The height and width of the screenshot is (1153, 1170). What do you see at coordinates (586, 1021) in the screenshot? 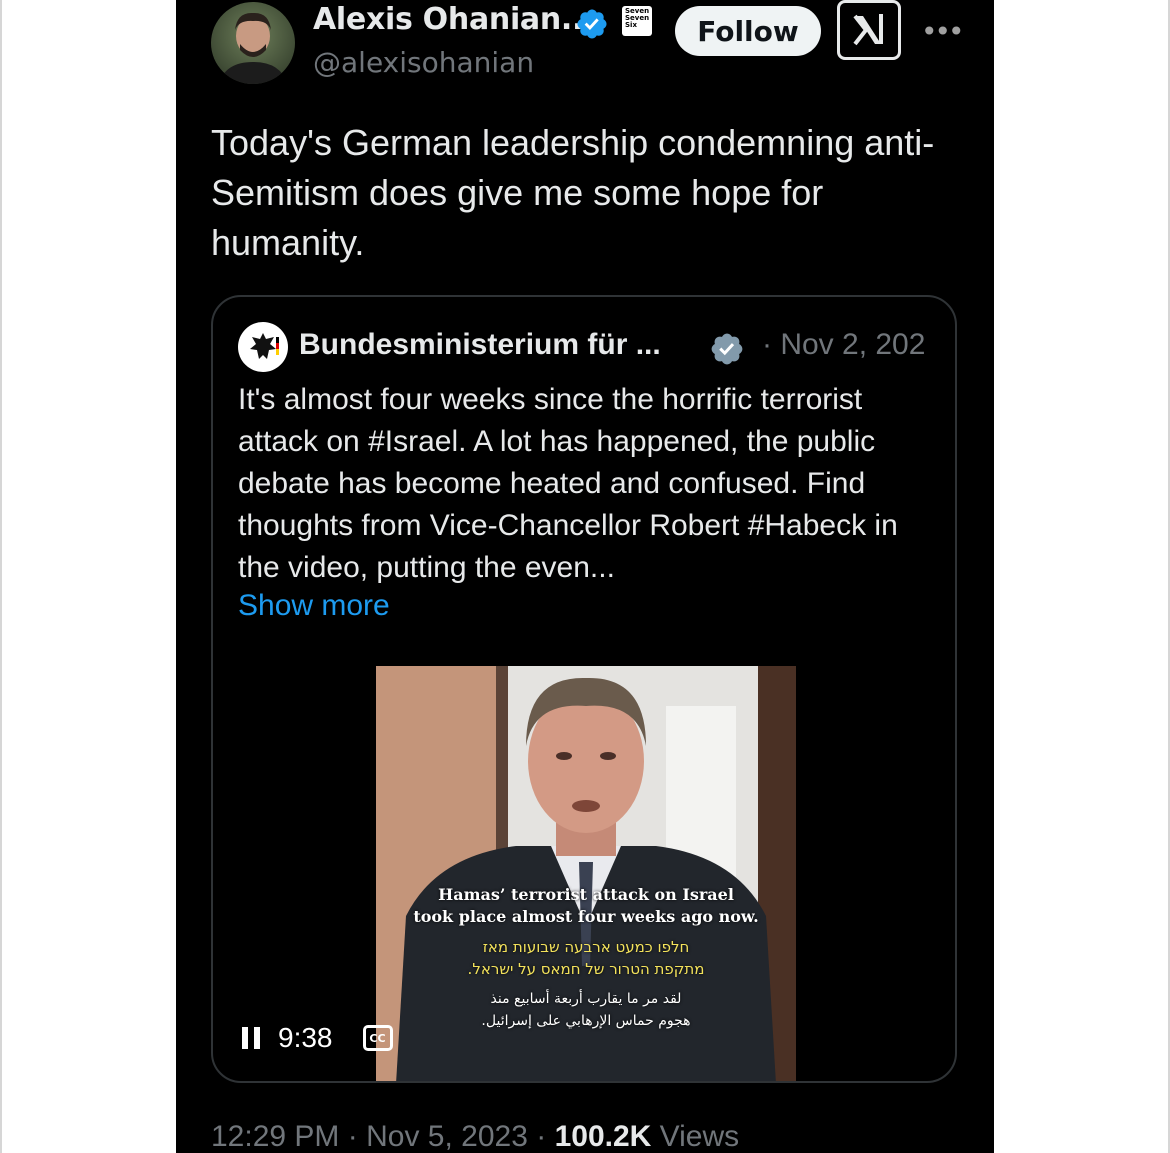
I see `subtitle-ar-line-2: هجوم حماس الإرهابي على إسرائيل.` at bounding box center [586, 1021].